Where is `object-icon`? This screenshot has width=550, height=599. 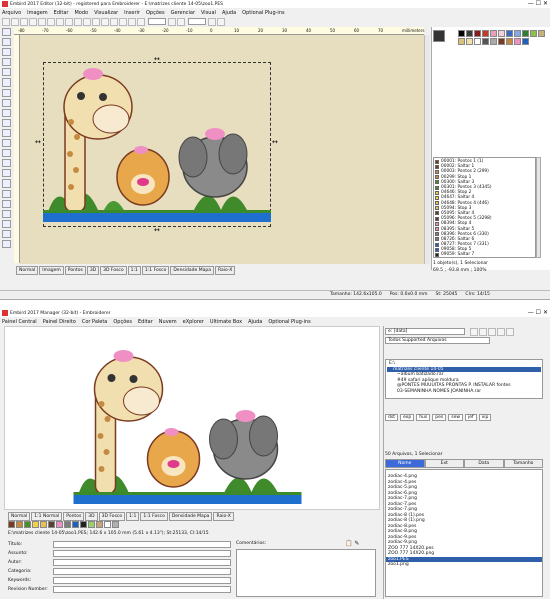 object-icon is located at coordinates (181, 21).